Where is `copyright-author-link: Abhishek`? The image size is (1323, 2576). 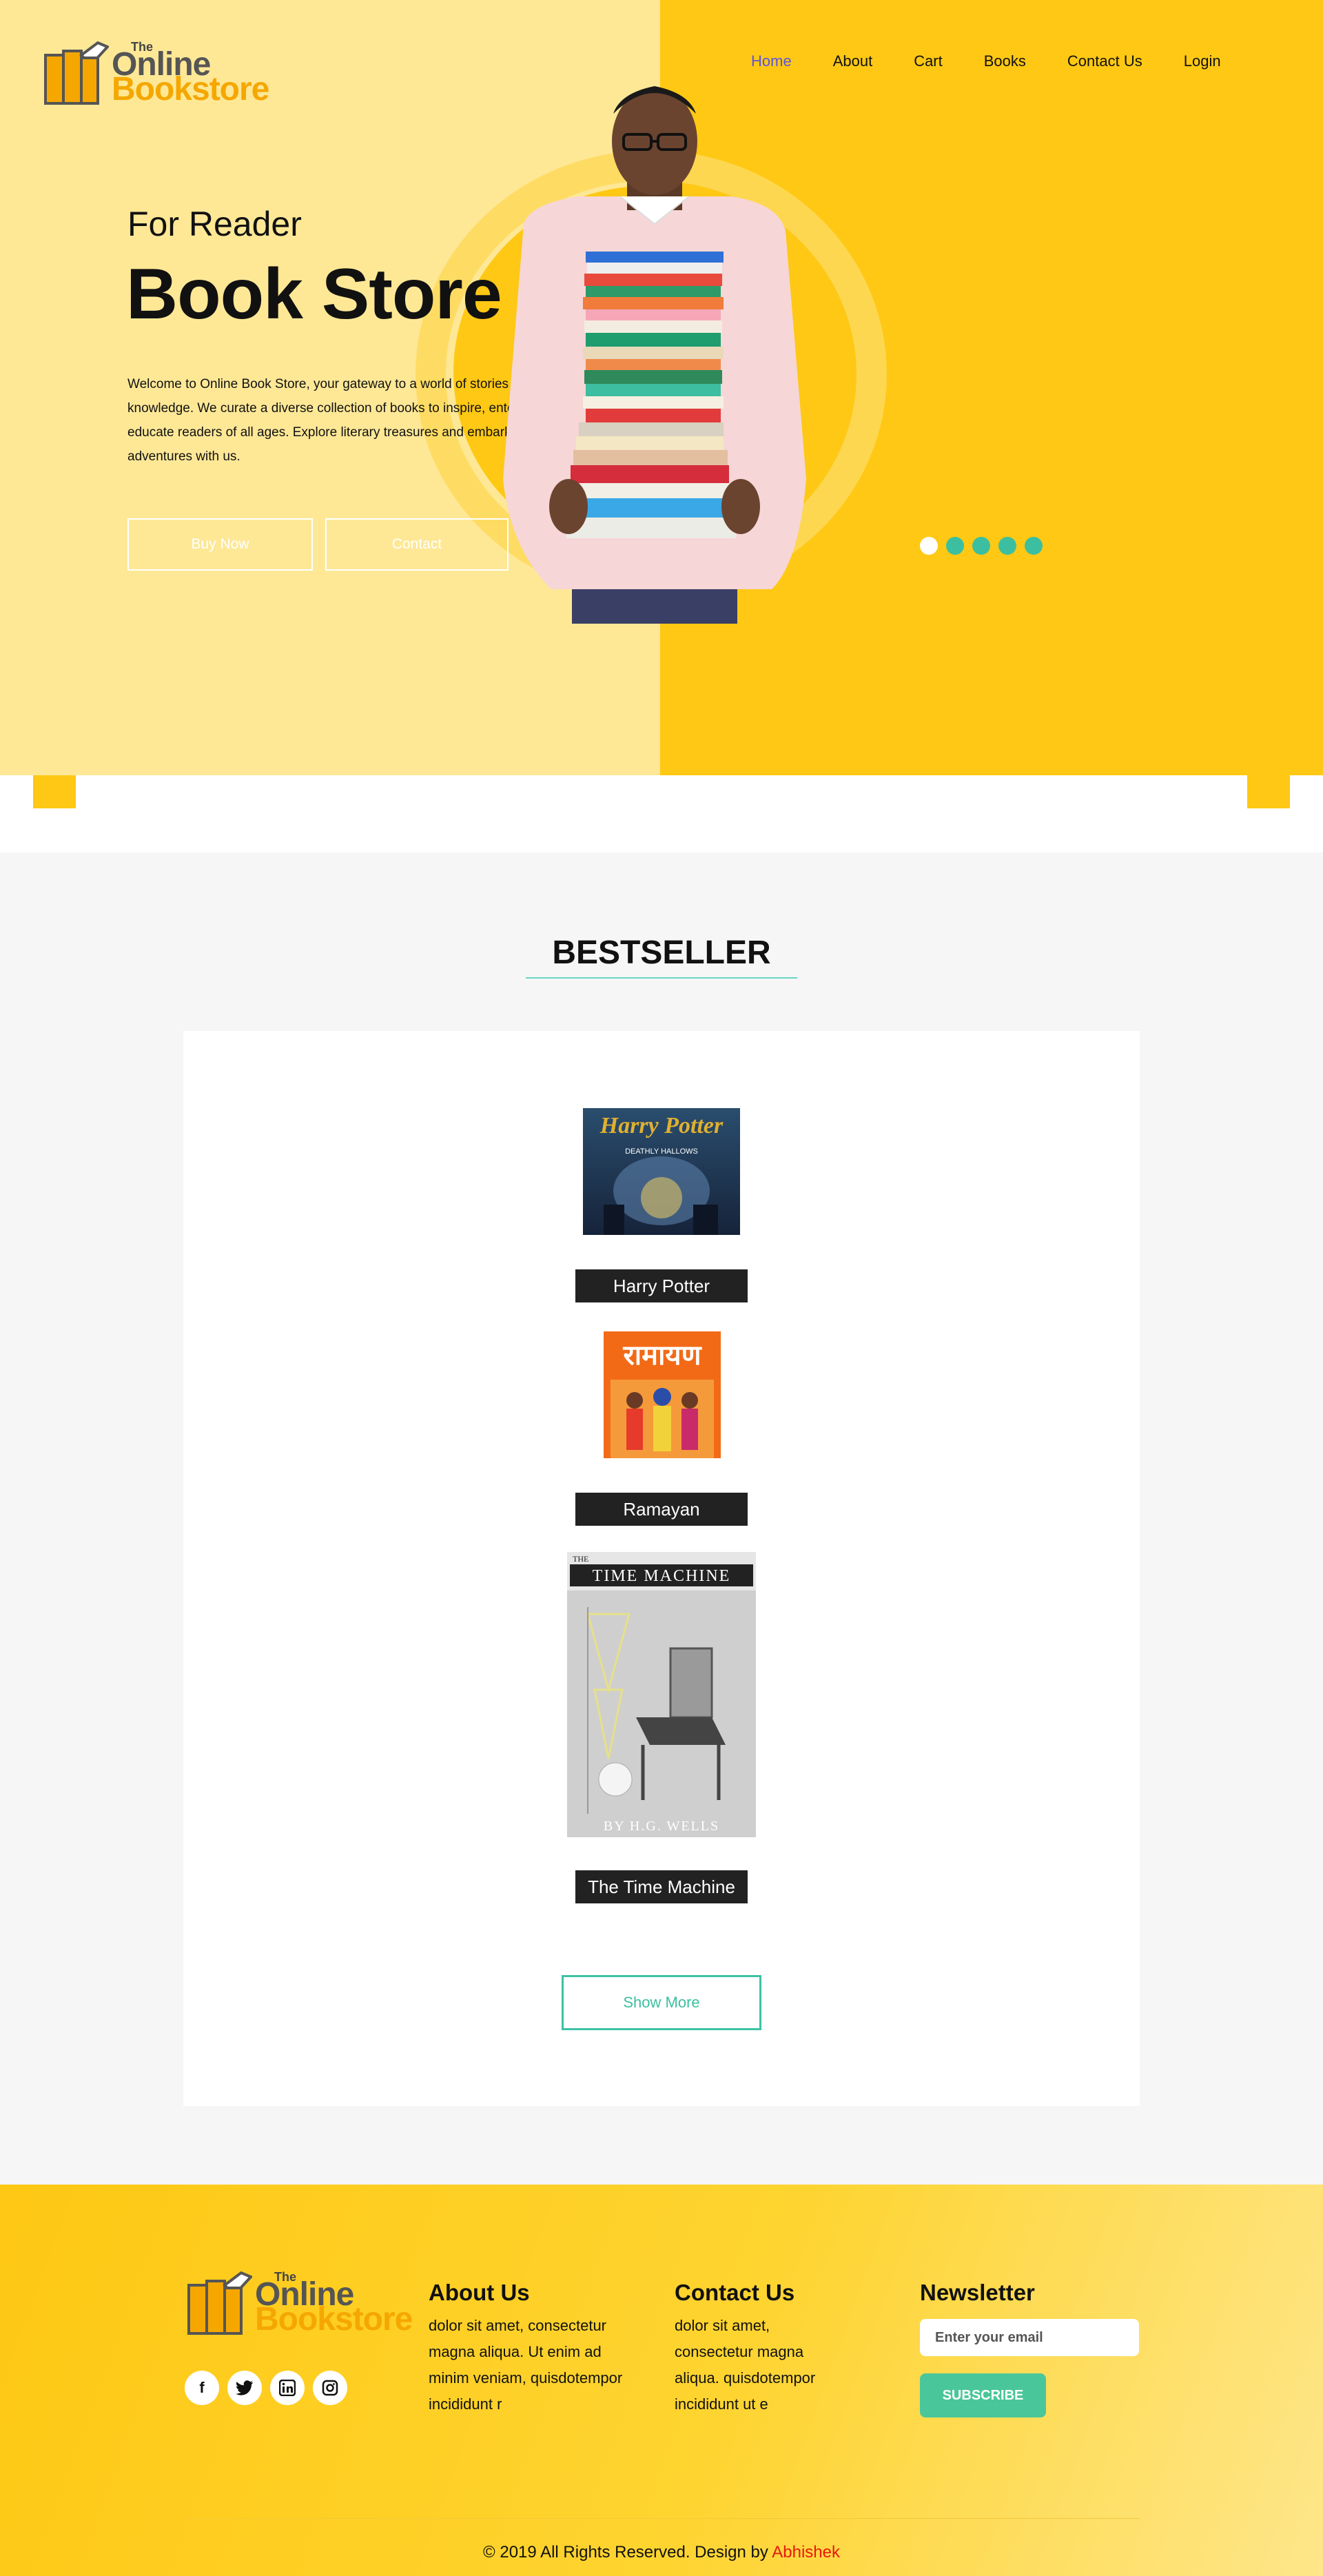
copyright-author-link: Abhishek is located at coordinates (806, 2552).